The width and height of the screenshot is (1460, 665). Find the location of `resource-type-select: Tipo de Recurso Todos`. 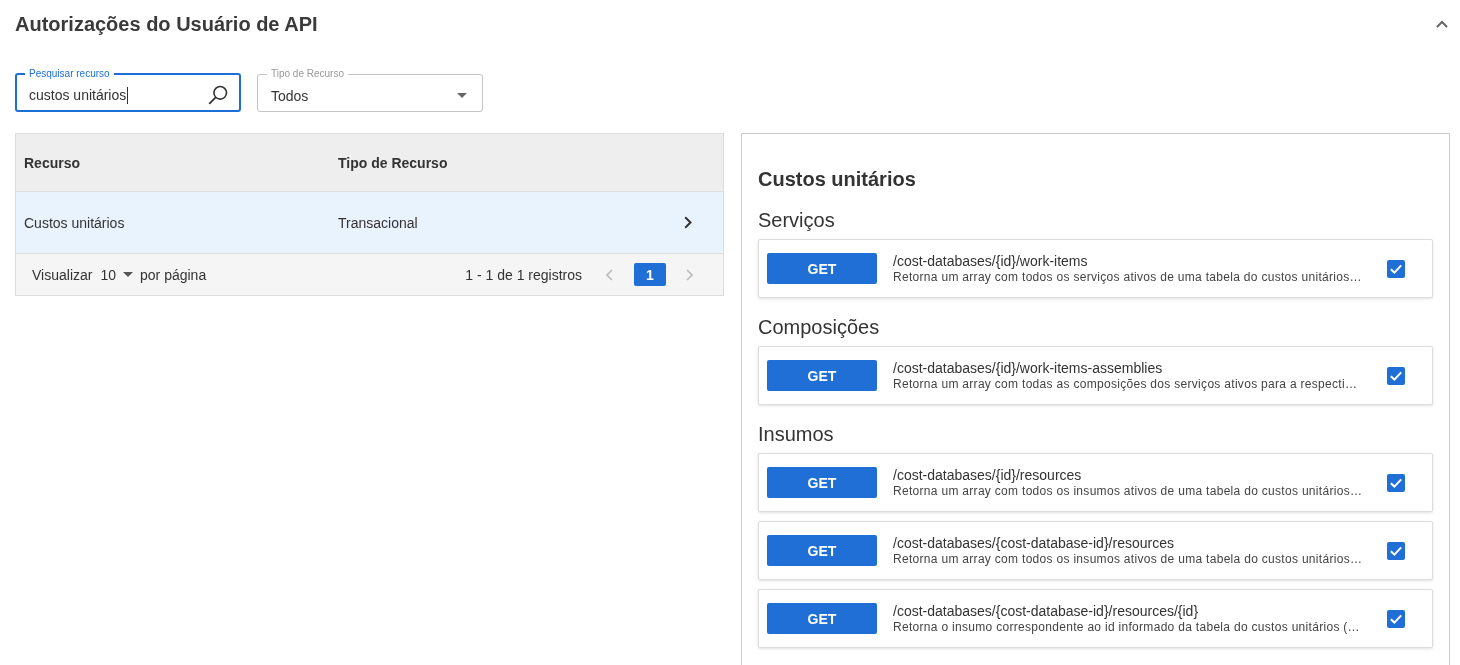

resource-type-select: Tipo de Recurso Todos is located at coordinates (370, 90).